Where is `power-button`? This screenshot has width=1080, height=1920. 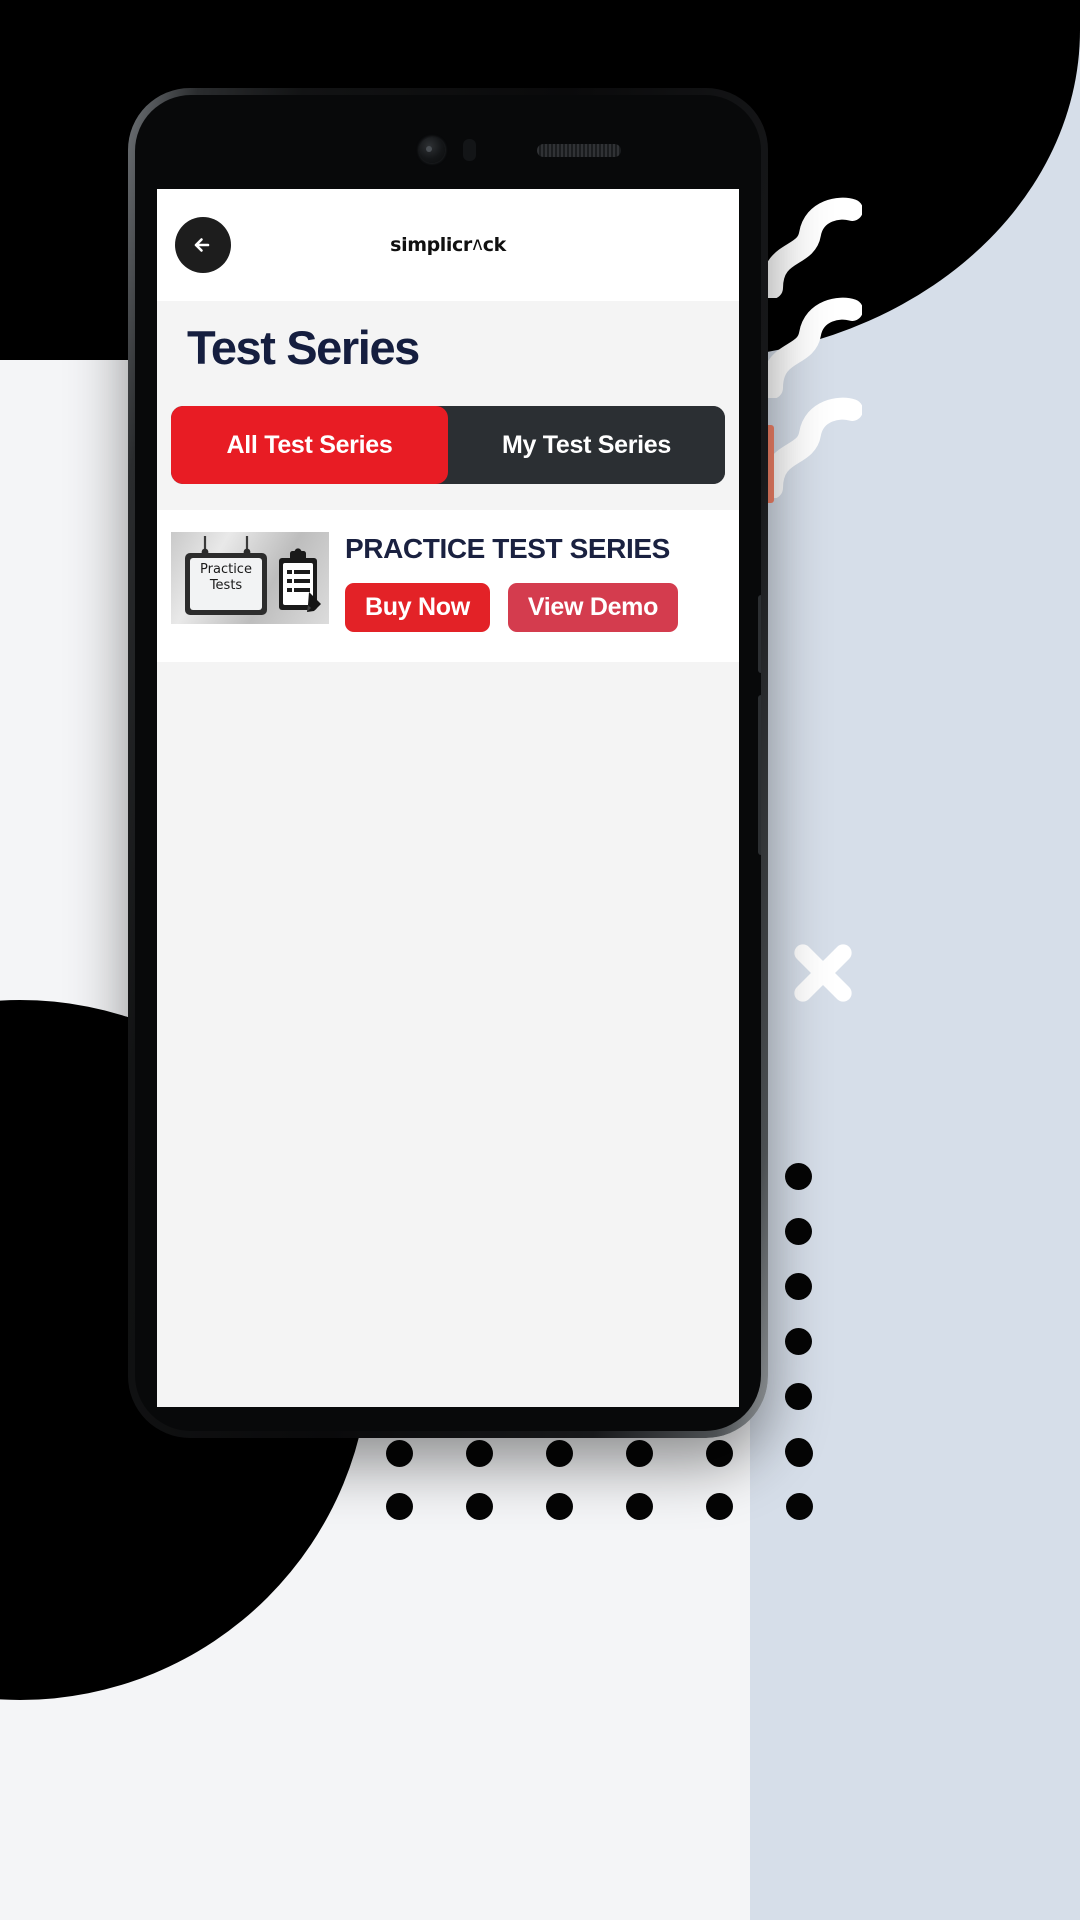 power-button is located at coordinates (759, 634).